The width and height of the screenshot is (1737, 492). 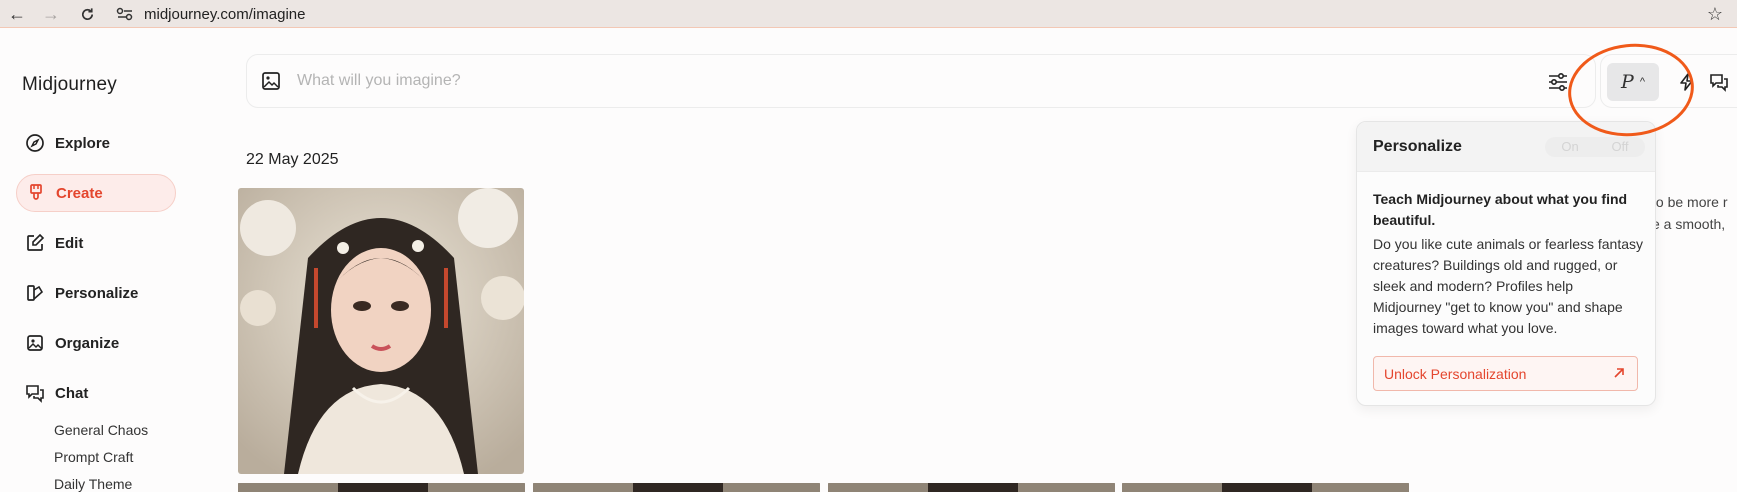 What do you see at coordinates (125, 14) in the screenshot?
I see `site-settings-icon` at bounding box center [125, 14].